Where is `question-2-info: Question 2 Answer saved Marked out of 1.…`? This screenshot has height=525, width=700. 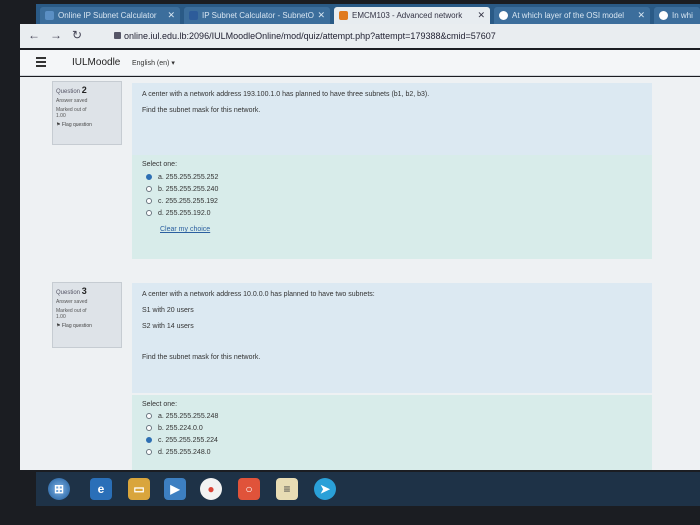 question-2-info: Question 2 Answer saved Marked out of 1.… is located at coordinates (87, 113).